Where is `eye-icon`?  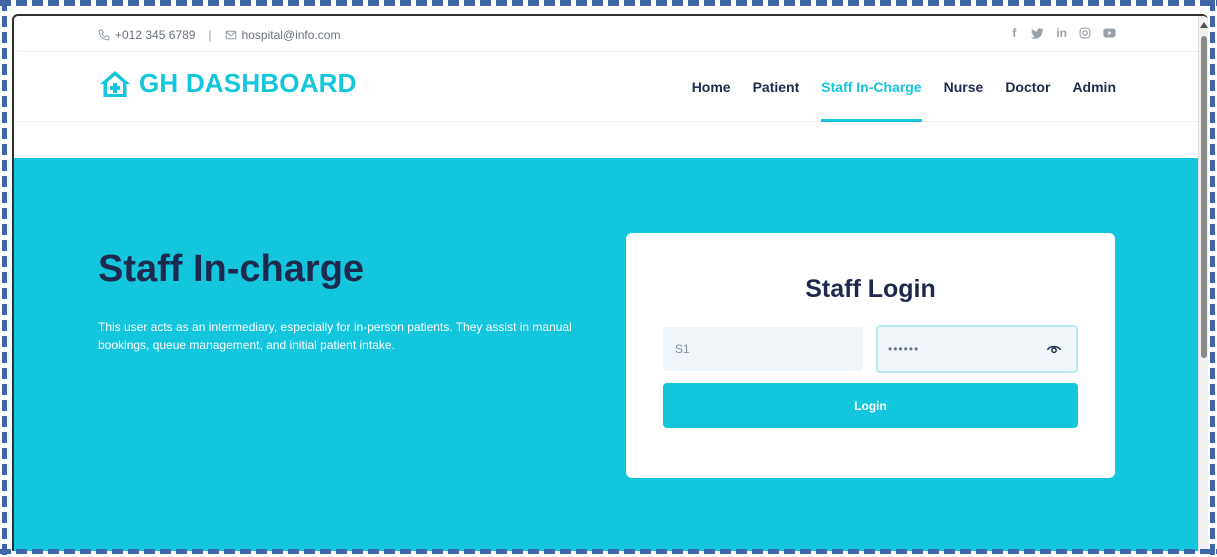 eye-icon is located at coordinates (1054, 348).